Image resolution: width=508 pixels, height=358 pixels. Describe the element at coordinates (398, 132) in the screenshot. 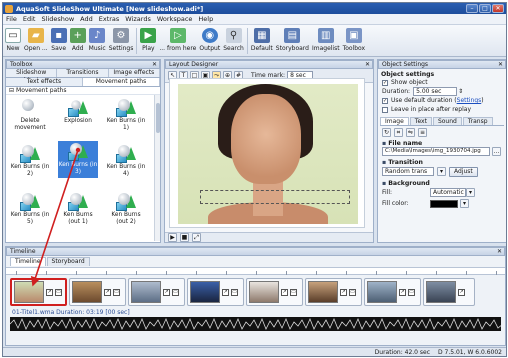

I see `crop-icon: ⌗` at that location.